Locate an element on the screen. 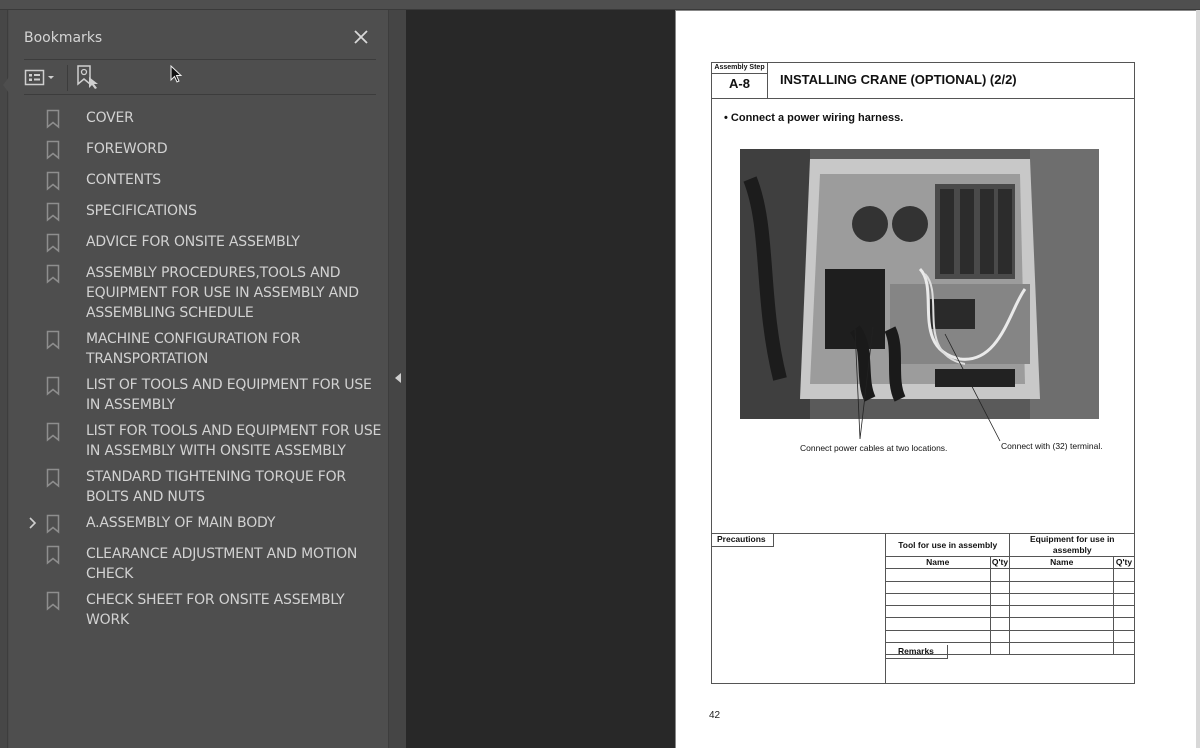 Image resolution: width=1200 pixels, height=748 pixels. bookmark-item: MACHINE CONFIGURATION FOR TRANSPORTATION is located at coordinates (204, 349).